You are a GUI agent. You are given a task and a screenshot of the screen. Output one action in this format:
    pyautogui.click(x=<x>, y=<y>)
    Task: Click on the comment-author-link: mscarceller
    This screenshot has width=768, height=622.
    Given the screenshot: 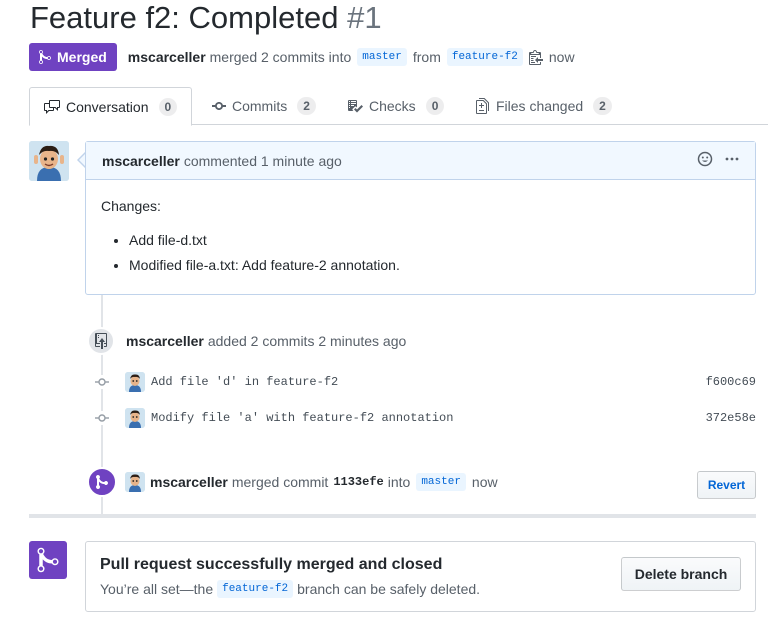 What is the action you would take?
    pyautogui.click(x=141, y=161)
    